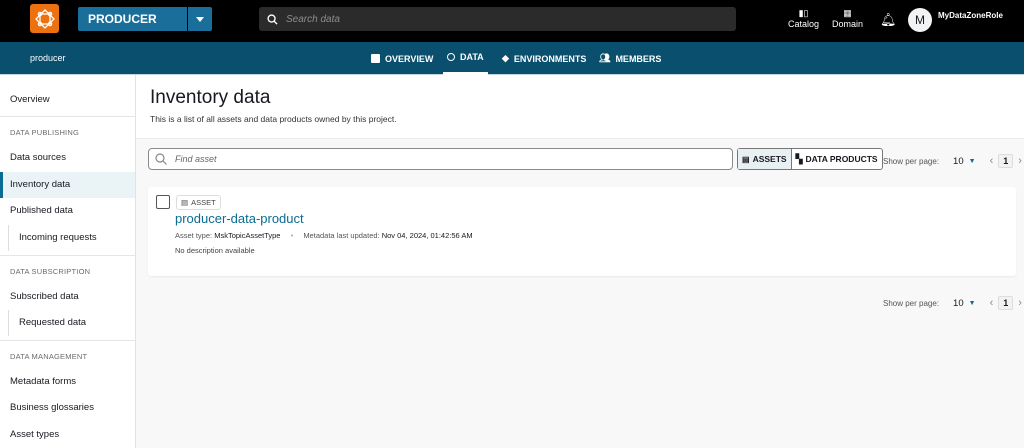  I want to click on sidebar-item-published-data: Published data, so click(67, 211).